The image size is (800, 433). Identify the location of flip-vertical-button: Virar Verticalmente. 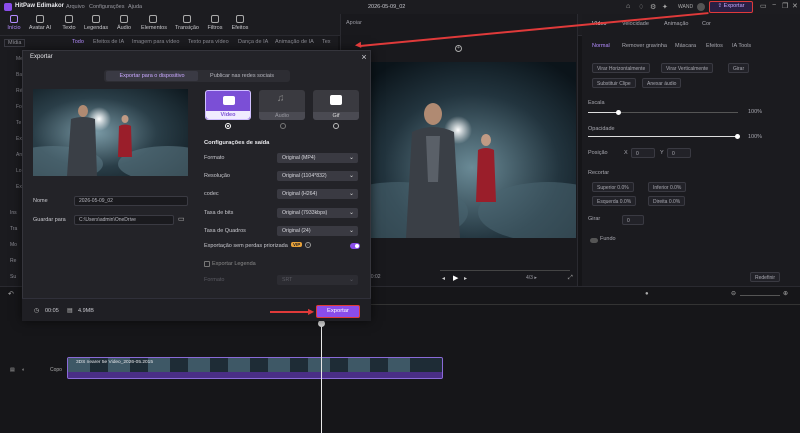
(687, 68).